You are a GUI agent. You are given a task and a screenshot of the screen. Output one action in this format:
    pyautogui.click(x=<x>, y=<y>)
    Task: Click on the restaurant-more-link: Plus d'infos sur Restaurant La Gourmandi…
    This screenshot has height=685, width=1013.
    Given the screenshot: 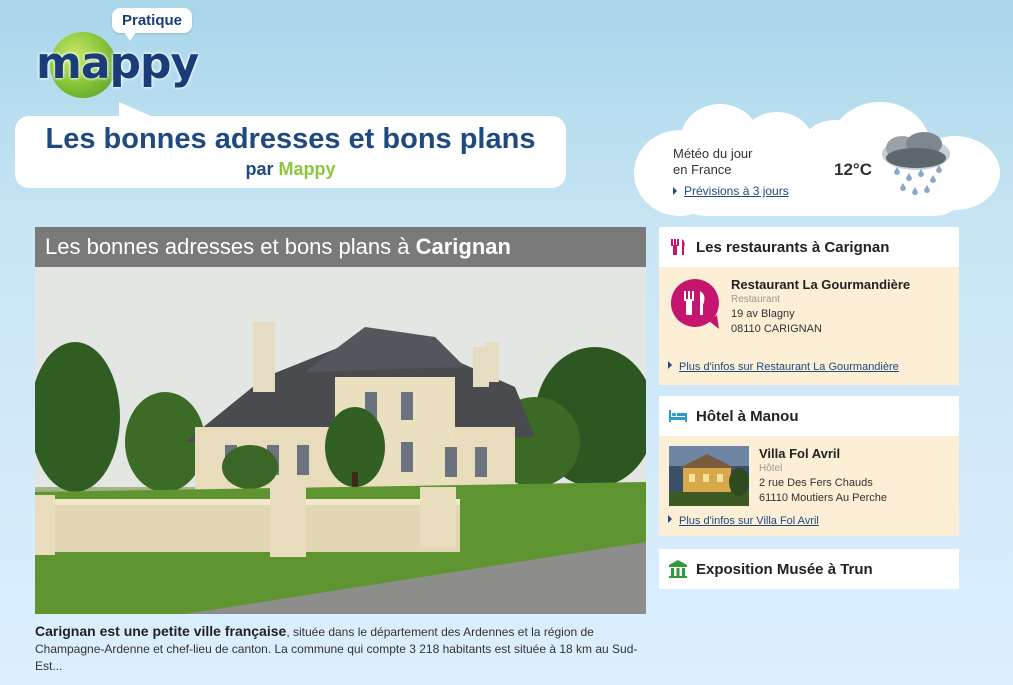 What is the action you would take?
    pyautogui.click(x=783, y=367)
    